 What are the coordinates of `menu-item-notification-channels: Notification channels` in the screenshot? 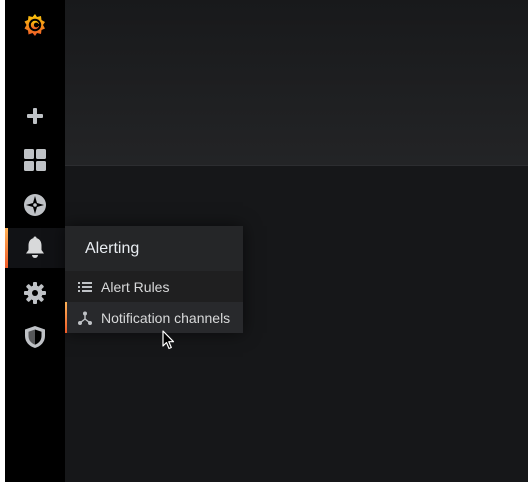 It's located at (154, 317).